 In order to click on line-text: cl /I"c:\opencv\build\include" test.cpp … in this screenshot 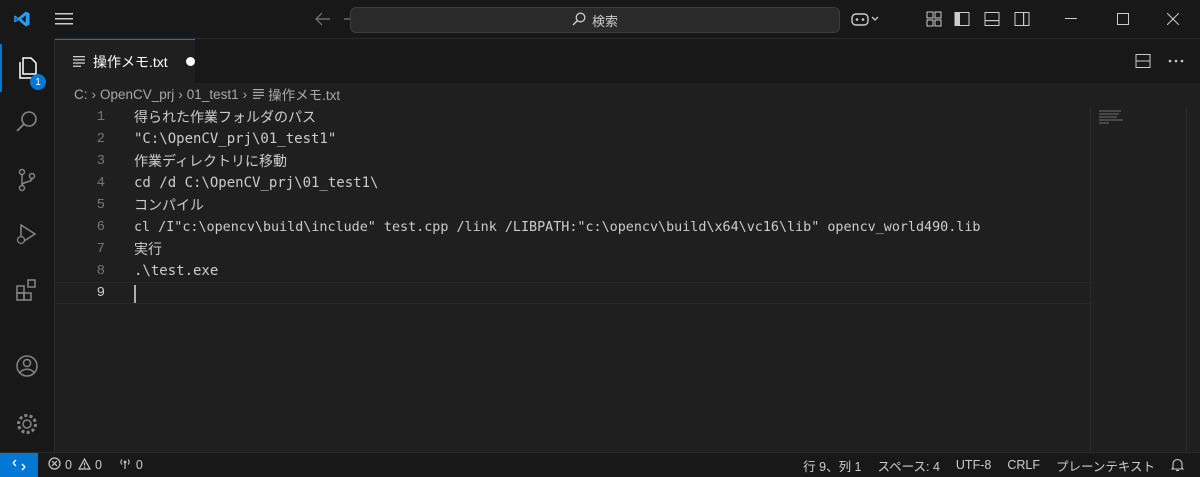, I will do `click(557, 227)`.